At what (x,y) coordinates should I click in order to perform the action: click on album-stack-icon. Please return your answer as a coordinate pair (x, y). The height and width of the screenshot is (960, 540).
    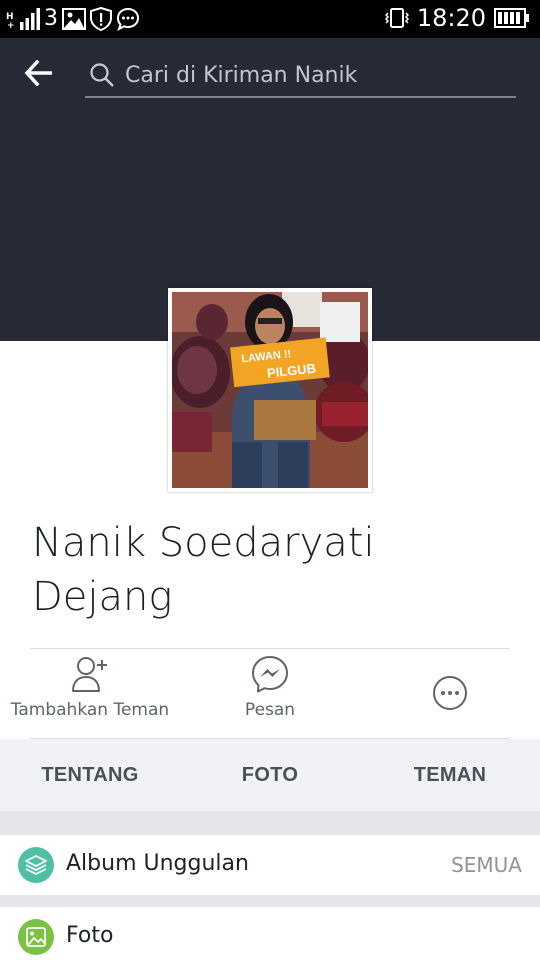
    Looking at the image, I should click on (36, 865).